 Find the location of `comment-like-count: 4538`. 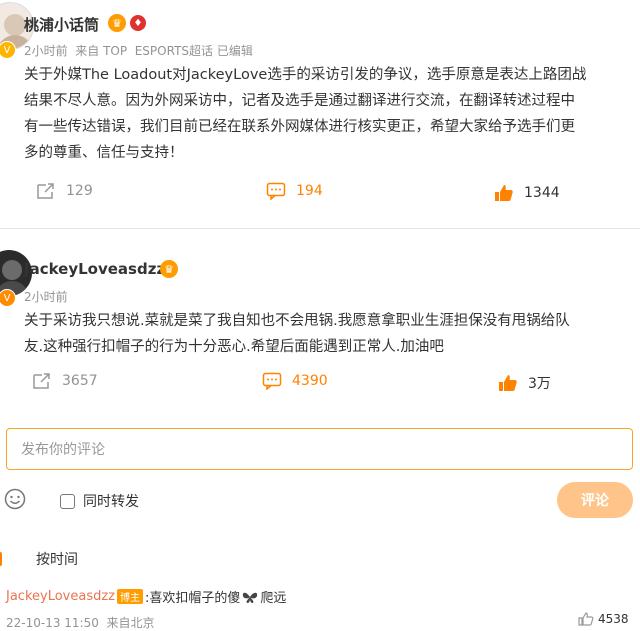

comment-like-count: 4538 is located at coordinates (613, 619).